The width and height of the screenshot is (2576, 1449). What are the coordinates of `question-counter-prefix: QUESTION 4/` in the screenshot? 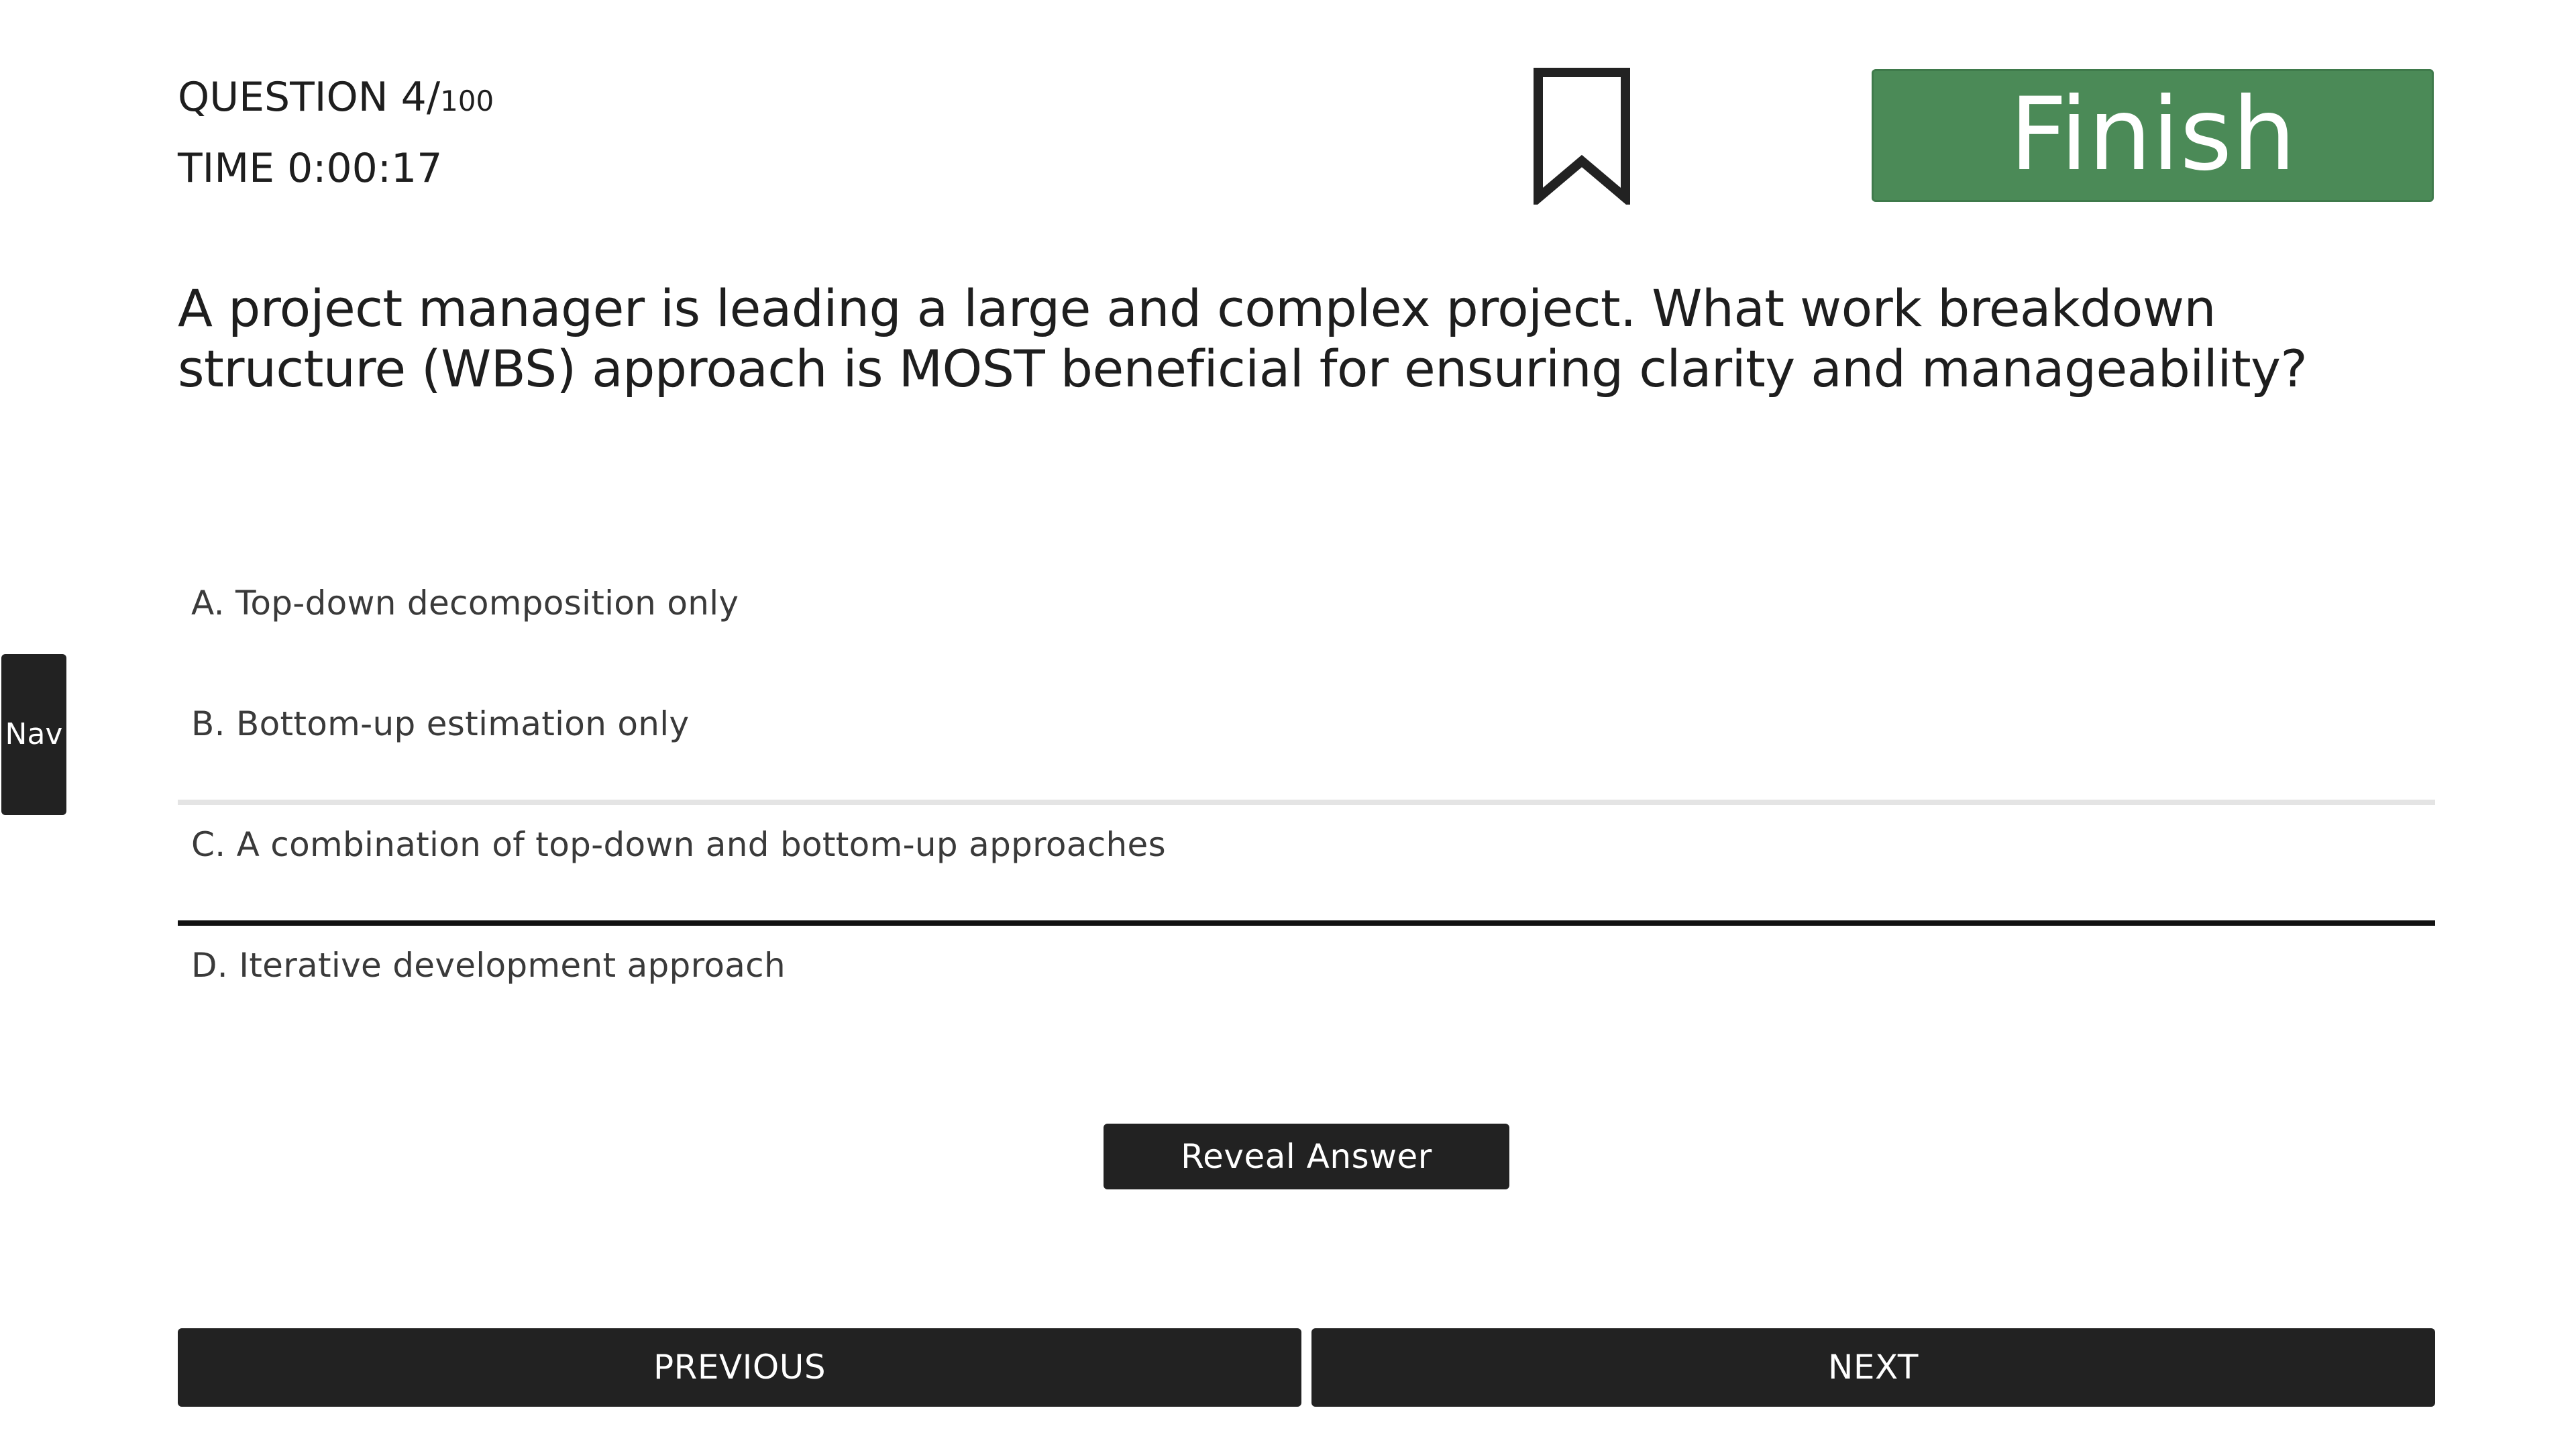 It's located at (309, 97).